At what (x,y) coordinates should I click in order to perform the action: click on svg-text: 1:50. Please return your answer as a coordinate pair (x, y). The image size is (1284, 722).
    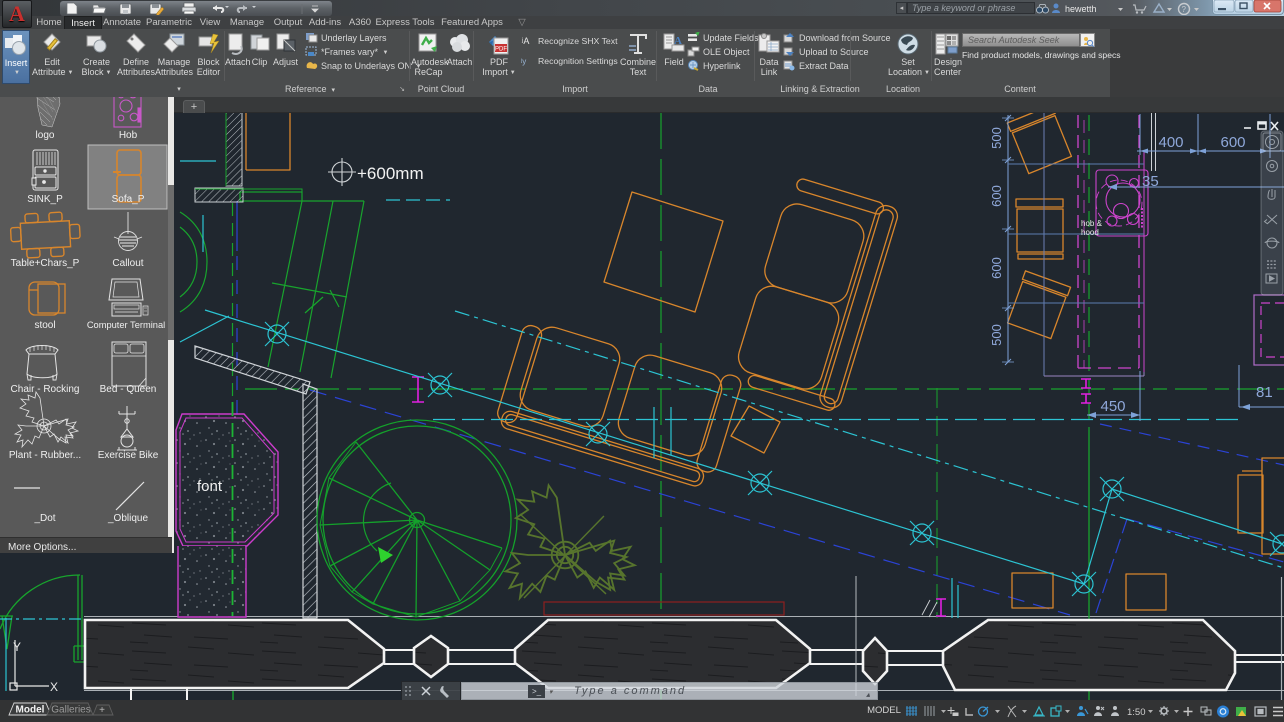
    Looking at the image, I should click on (1136, 712).